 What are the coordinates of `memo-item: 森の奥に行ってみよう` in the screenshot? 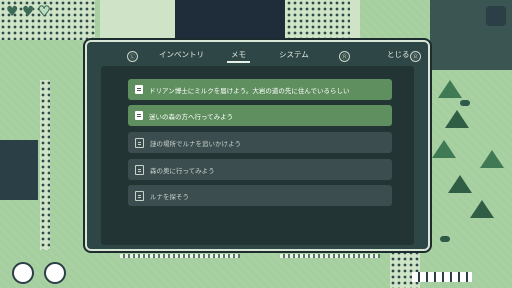 It's located at (260, 169).